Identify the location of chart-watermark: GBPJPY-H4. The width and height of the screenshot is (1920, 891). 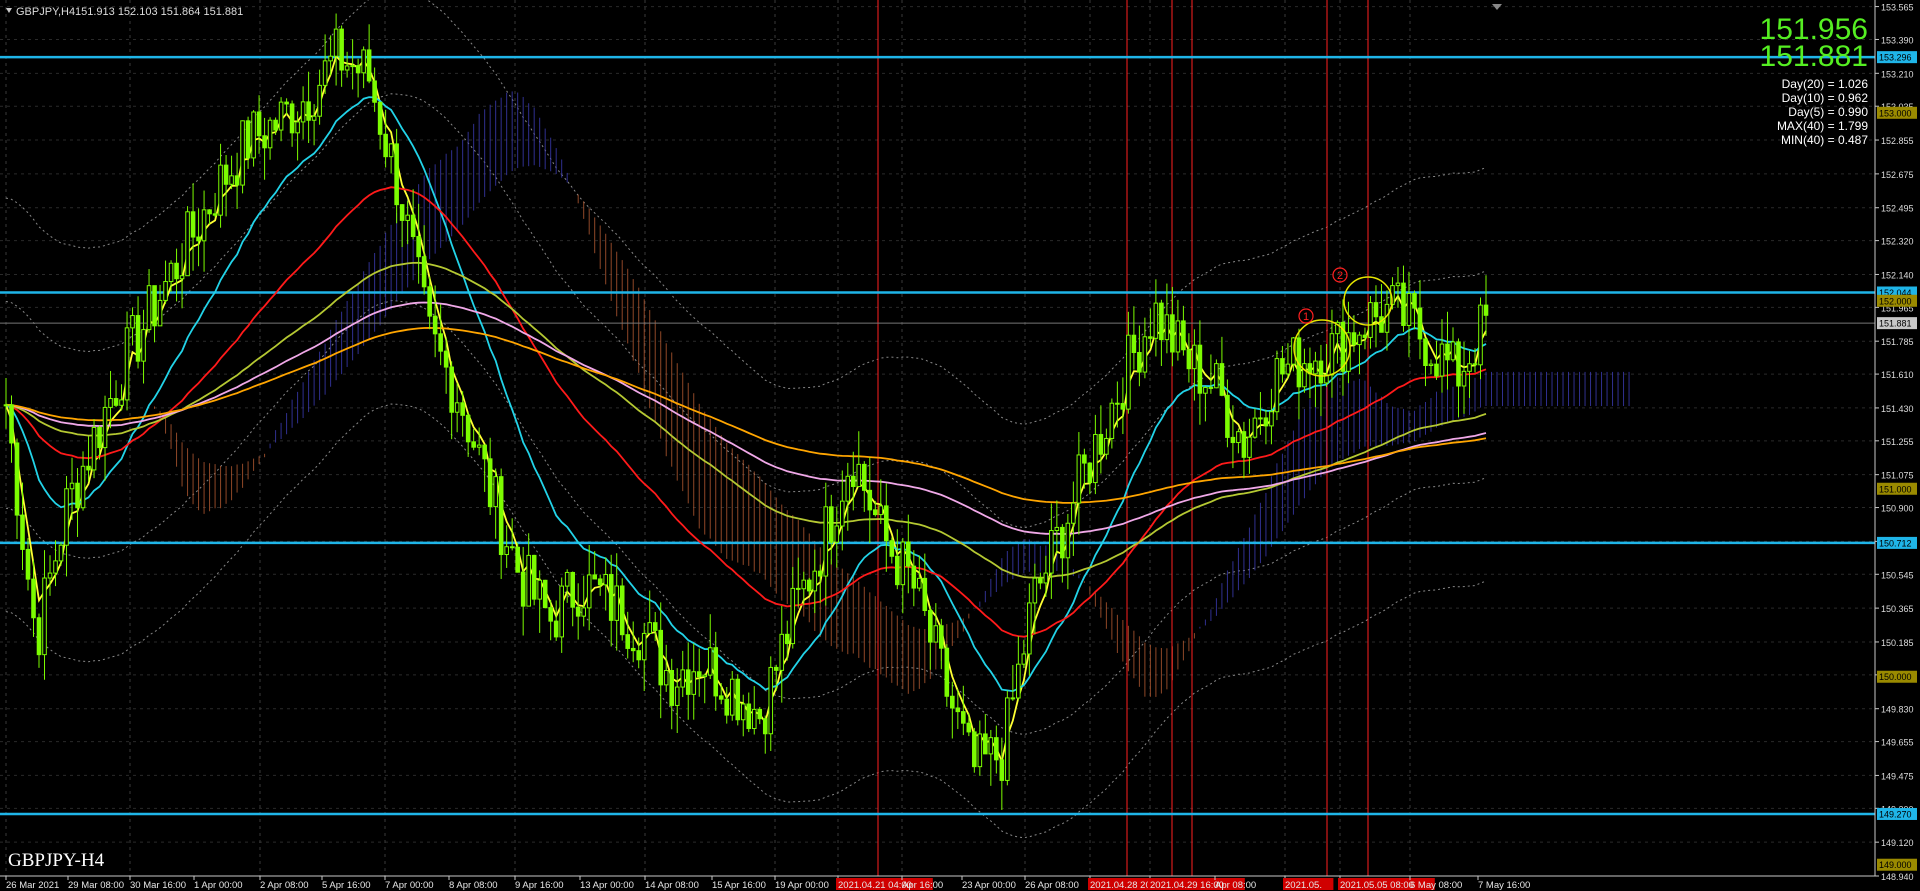
(56, 860).